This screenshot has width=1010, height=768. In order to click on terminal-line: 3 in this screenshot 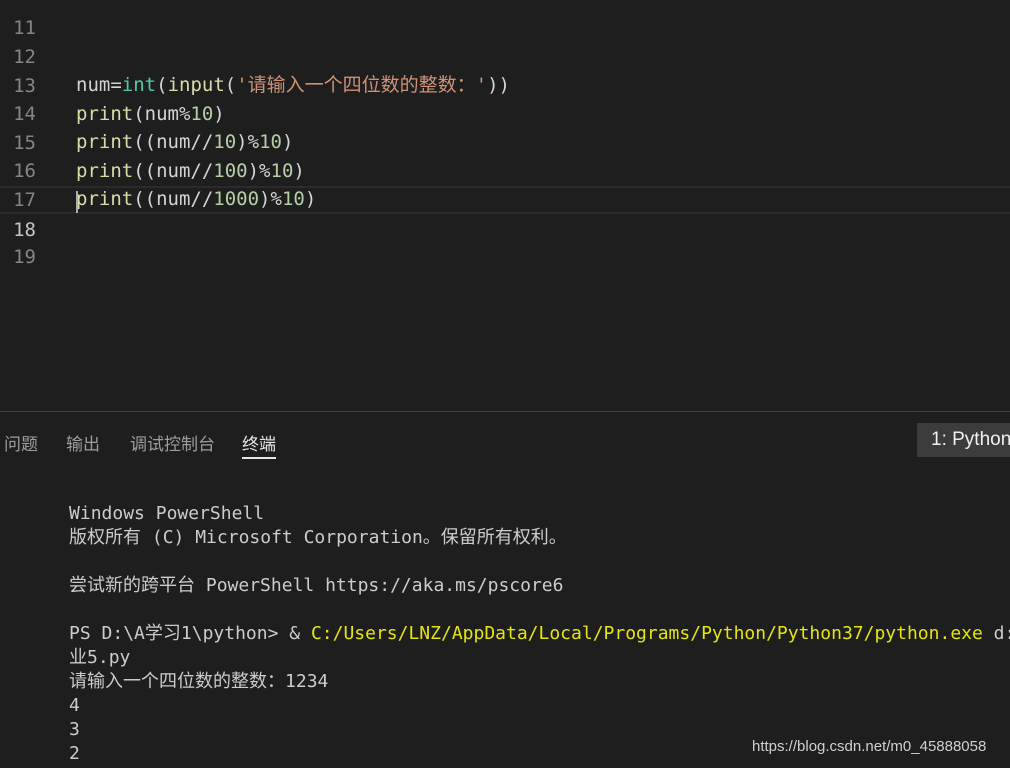, I will do `click(42, 717)`.